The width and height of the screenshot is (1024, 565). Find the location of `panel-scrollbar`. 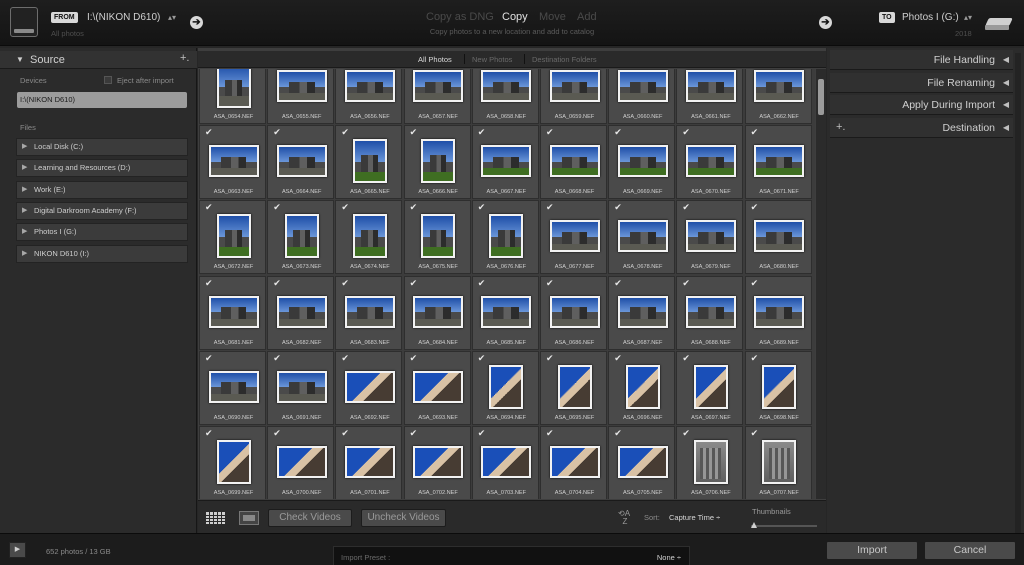

panel-scrollbar is located at coordinates (1018, 293).